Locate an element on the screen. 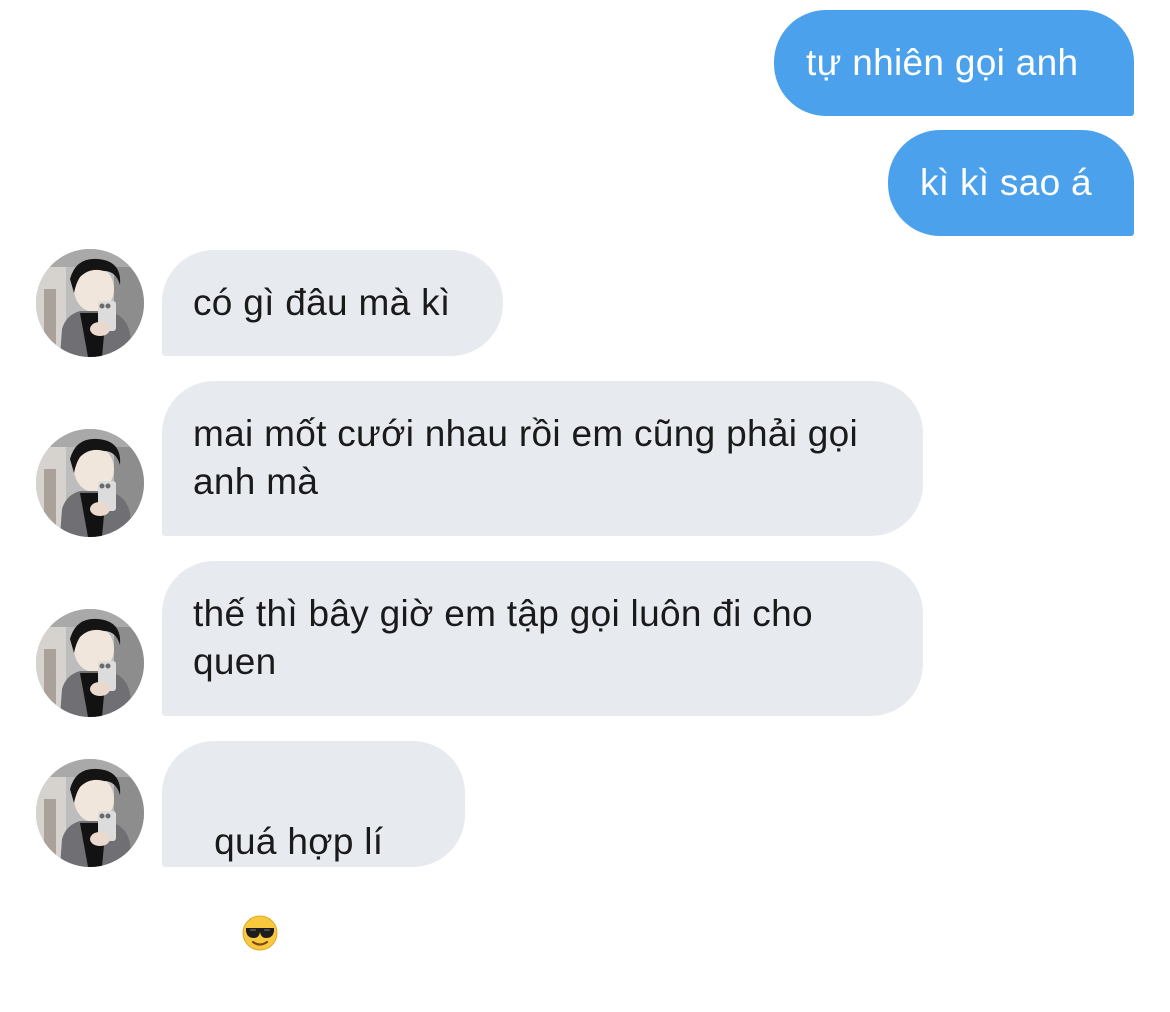  message-bubble-received: có gì đâu mà kì is located at coordinates (332, 303).